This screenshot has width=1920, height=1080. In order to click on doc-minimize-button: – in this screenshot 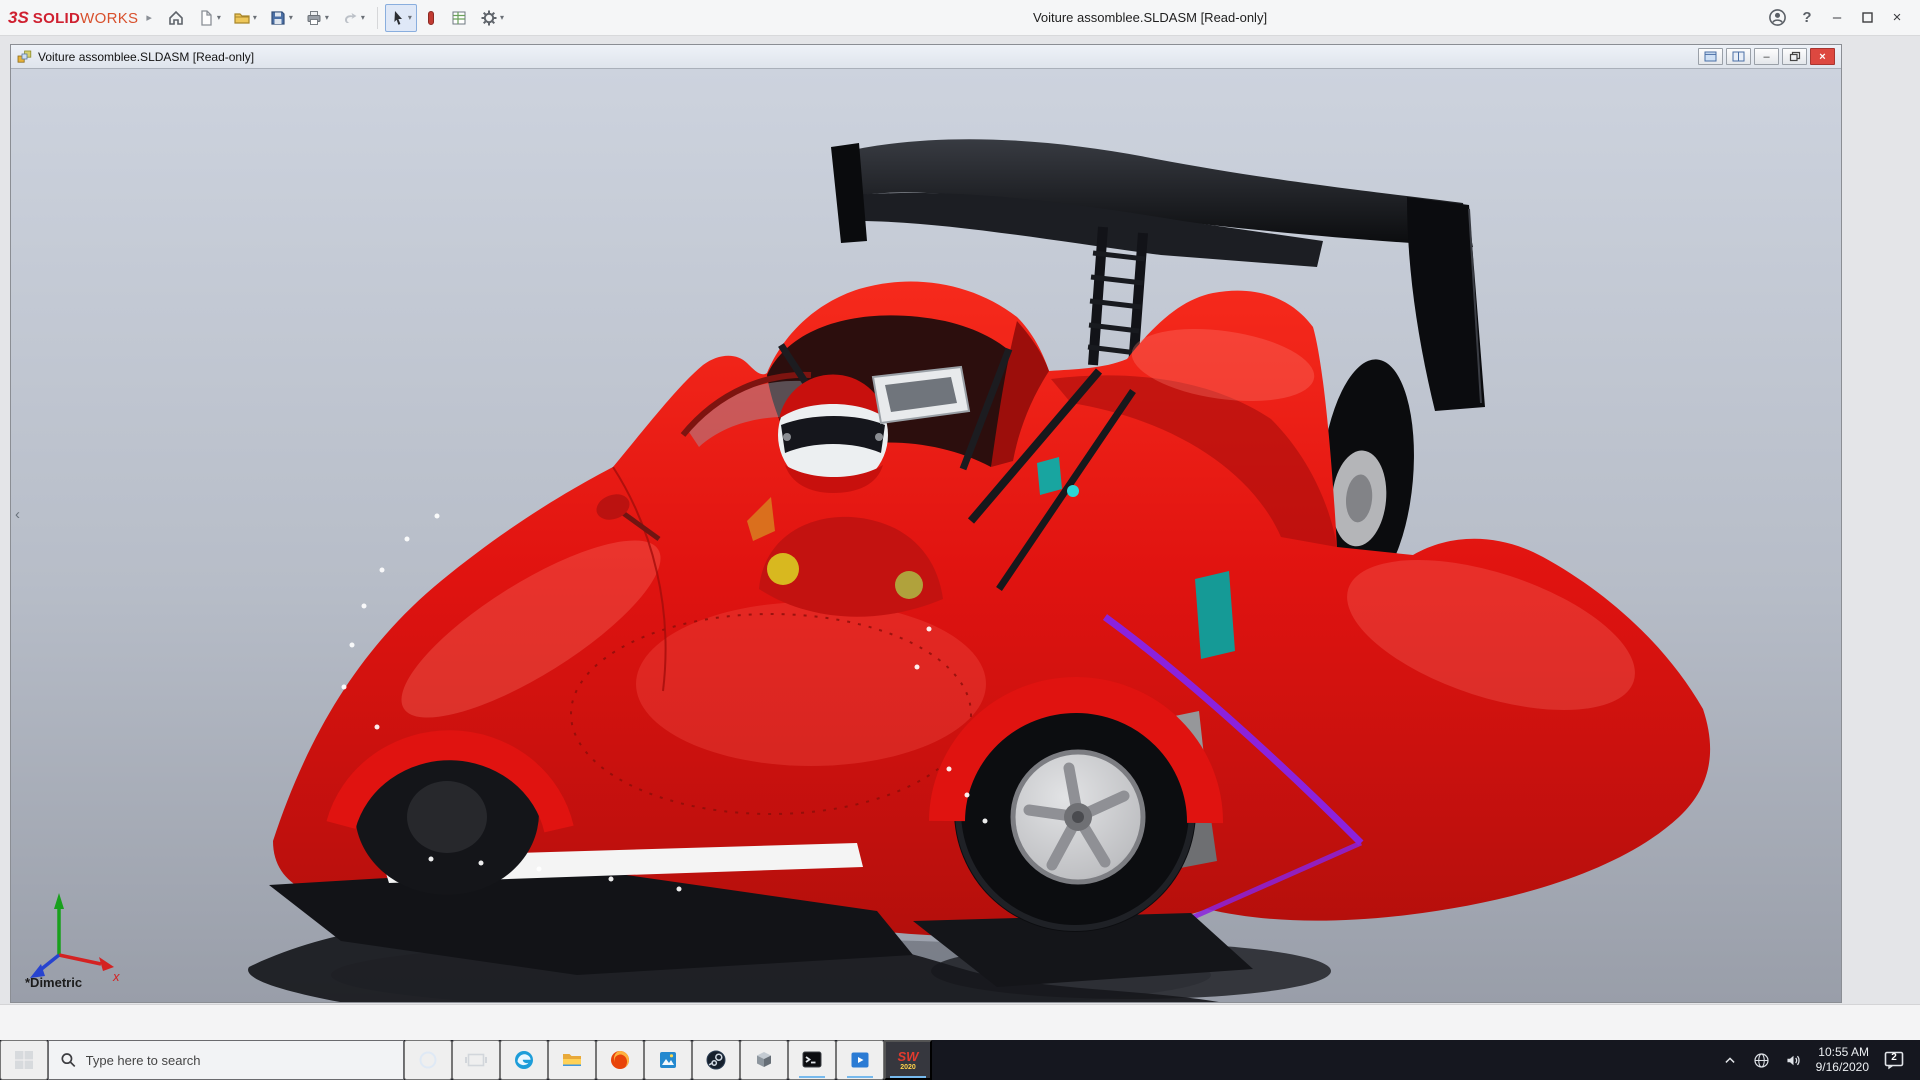, I will do `click(1766, 56)`.